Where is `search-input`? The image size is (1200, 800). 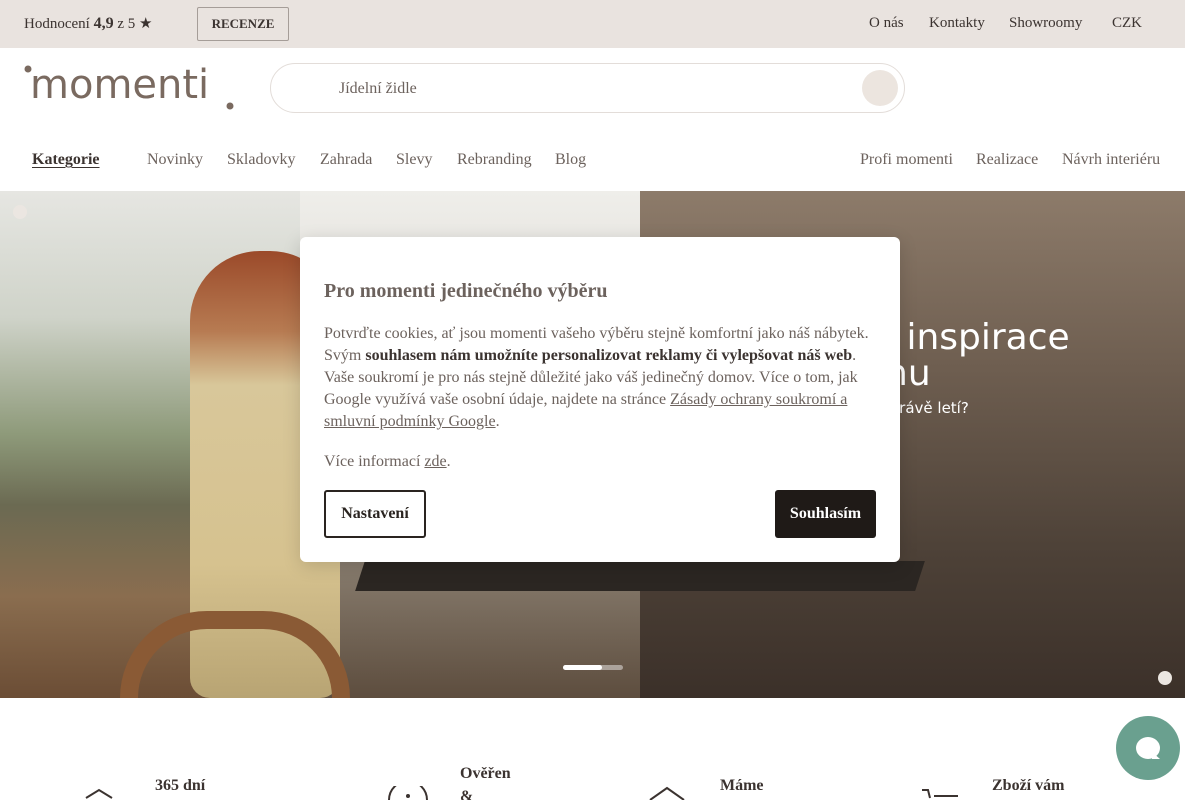
search-input is located at coordinates (579, 89).